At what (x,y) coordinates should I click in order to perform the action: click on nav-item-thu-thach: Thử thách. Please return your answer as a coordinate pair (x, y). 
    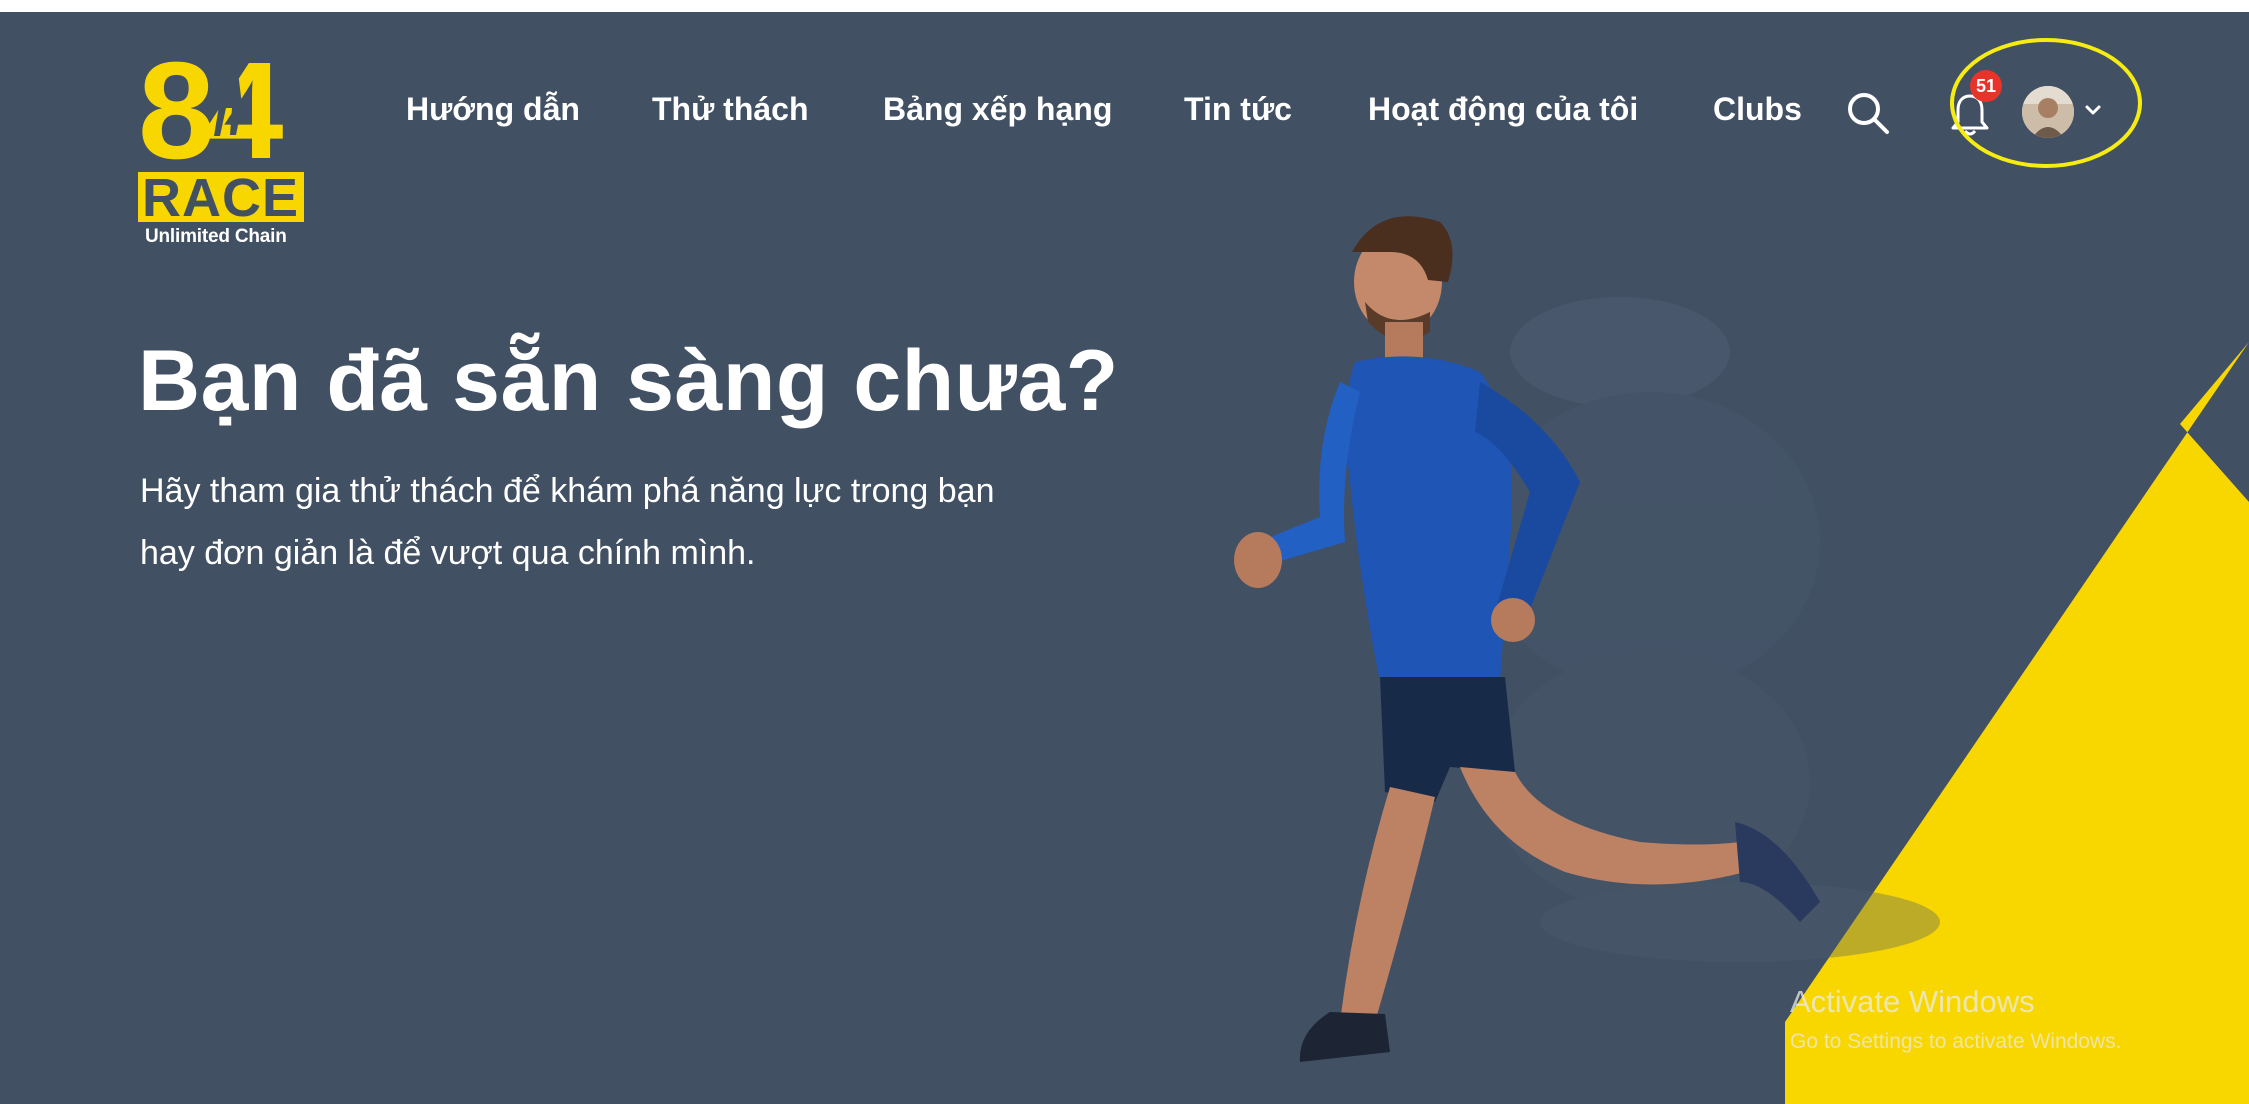
    Looking at the image, I should click on (730, 109).